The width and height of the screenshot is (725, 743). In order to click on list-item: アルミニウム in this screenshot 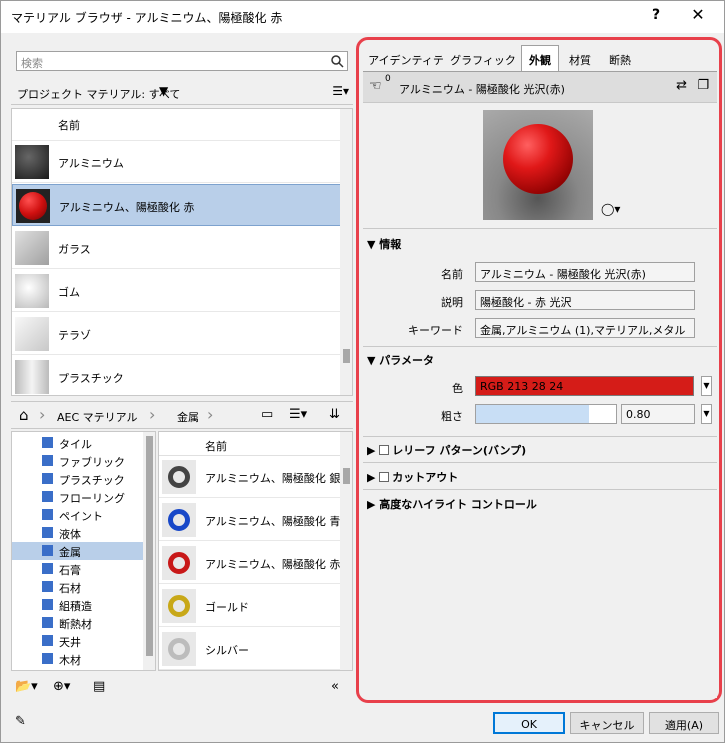, I will do `click(177, 162)`.